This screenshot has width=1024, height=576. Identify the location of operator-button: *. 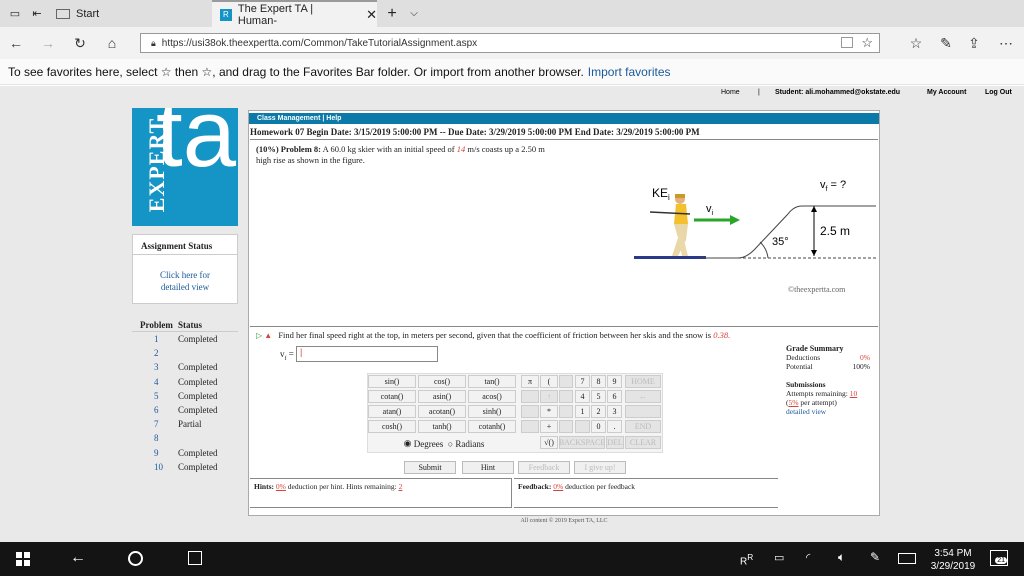
(549, 411).